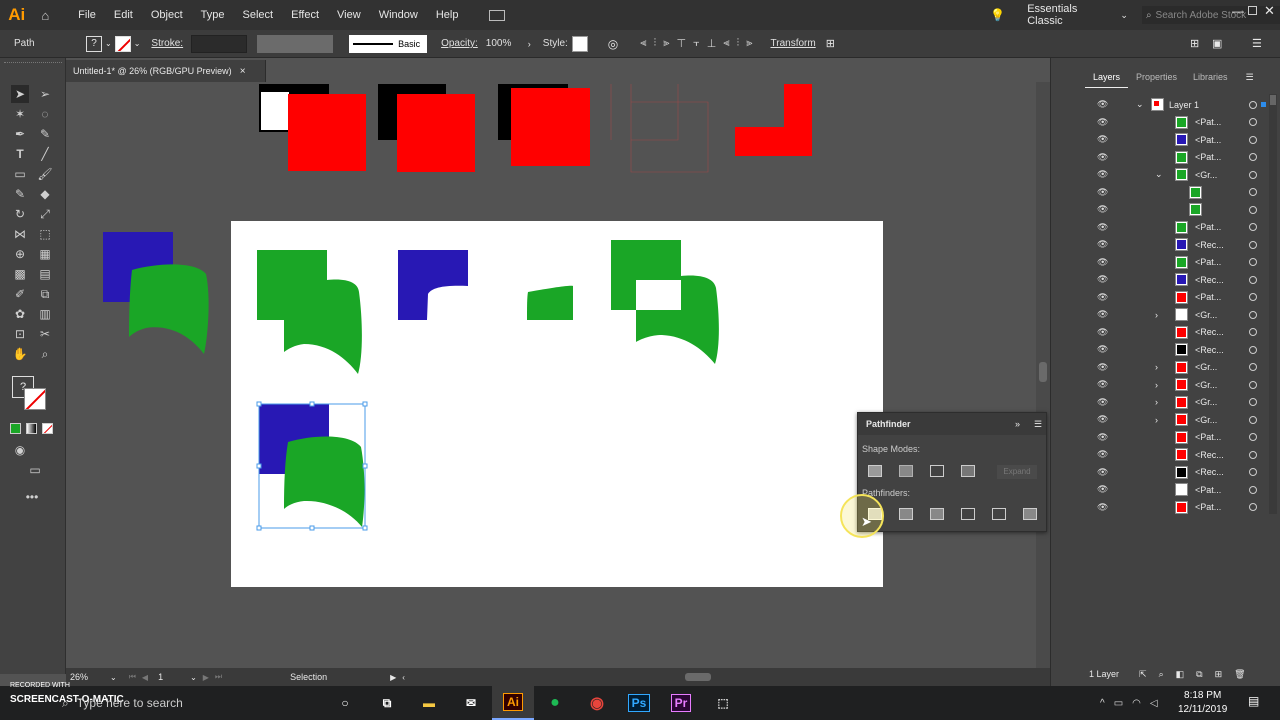 The height and width of the screenshot is (720, 1280). What do you see at coordinates (1180, 674) in the screenshot?
I see `clipping-mask-icon: ◧` at bounding box center [1180, 674].